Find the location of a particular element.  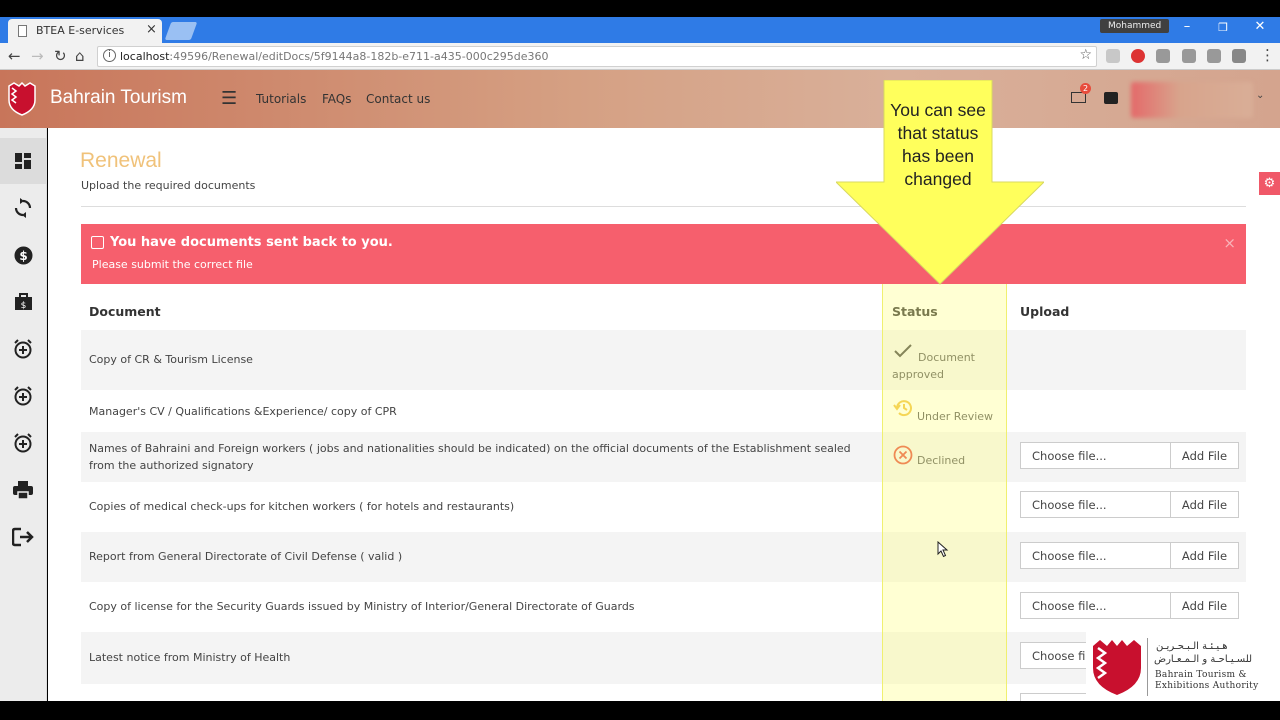

user-profile-menu is located at coordinates (1192, 100).